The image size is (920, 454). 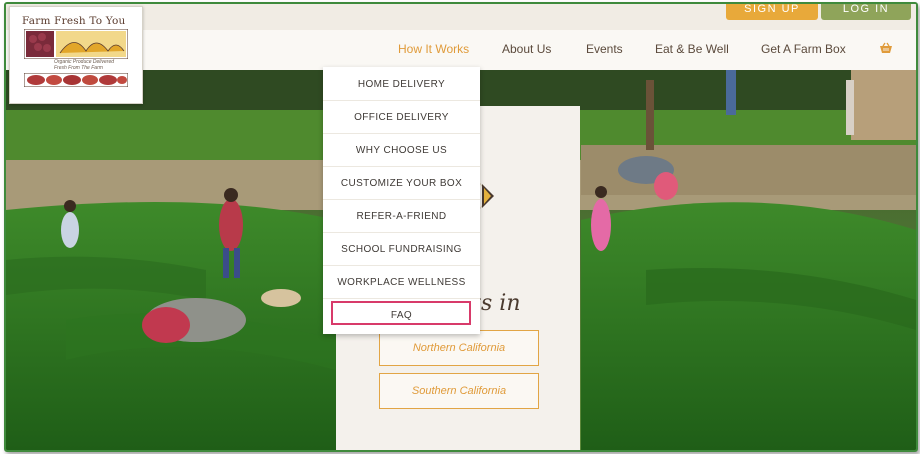 I want to click on log-in-button: LOG IN, so click(x=866, y=12).